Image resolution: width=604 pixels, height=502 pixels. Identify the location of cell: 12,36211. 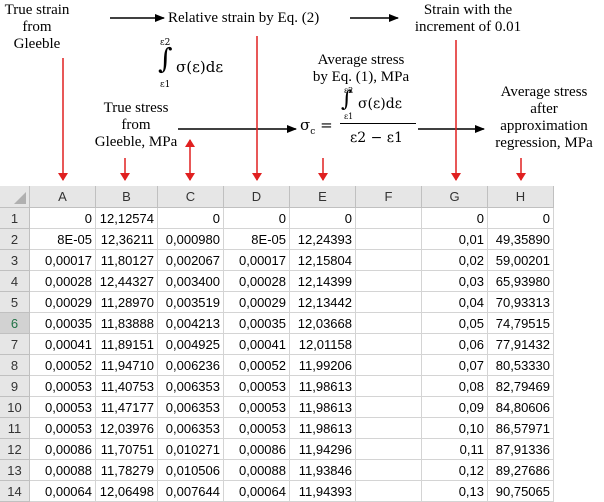
(127, 239).